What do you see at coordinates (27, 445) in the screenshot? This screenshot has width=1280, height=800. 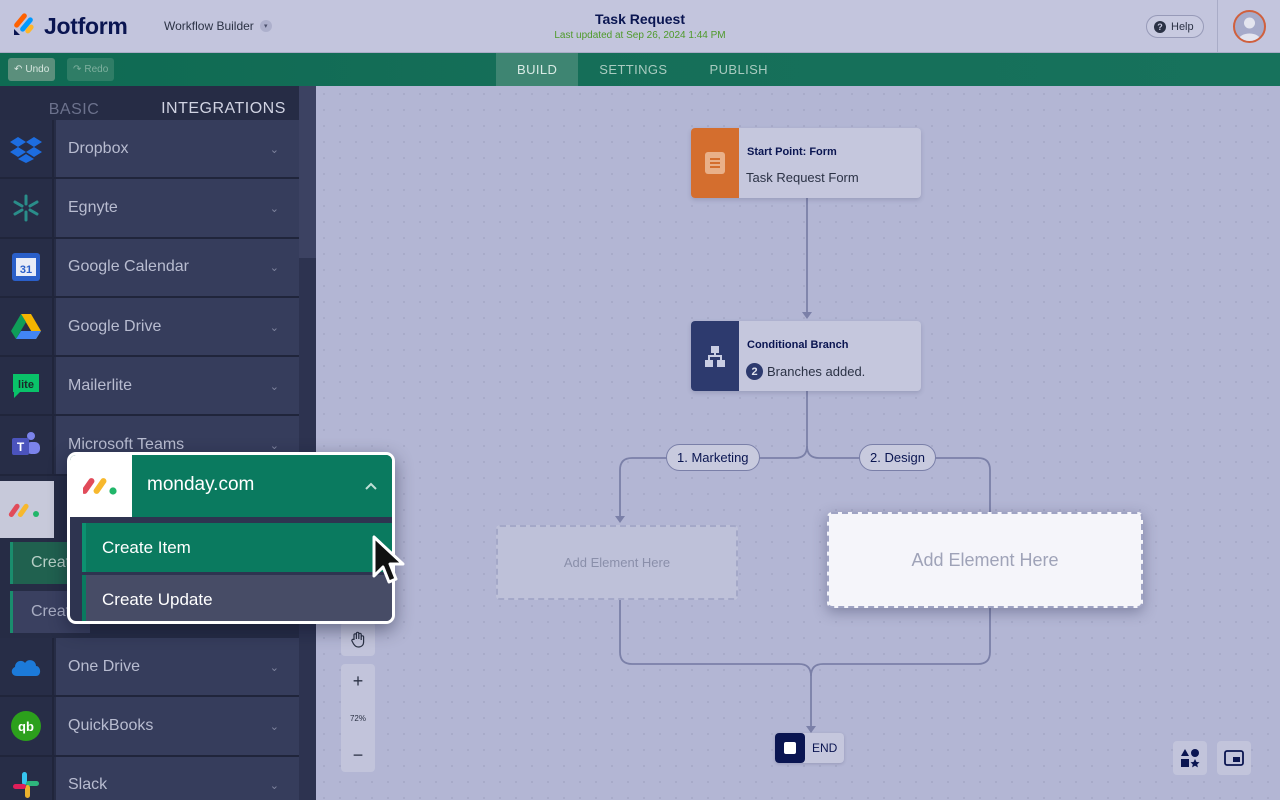 I see `microsoft-teams-icon: T` at bounding box center [27, 445].